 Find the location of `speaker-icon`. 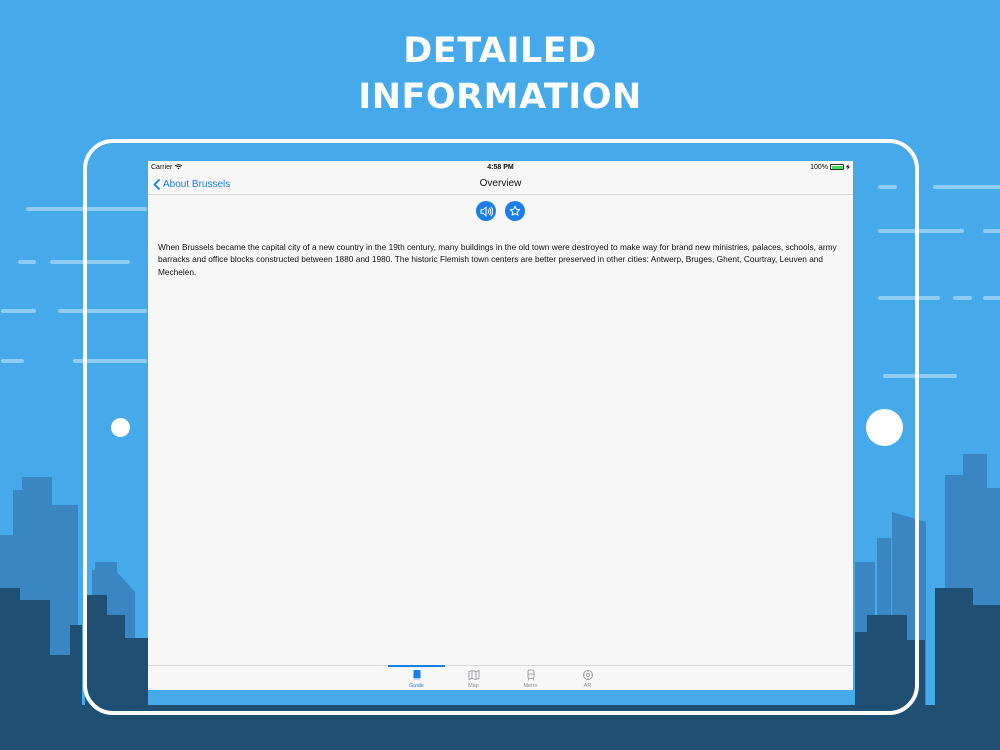

speaker-icon is located at coordinates (486, 211).